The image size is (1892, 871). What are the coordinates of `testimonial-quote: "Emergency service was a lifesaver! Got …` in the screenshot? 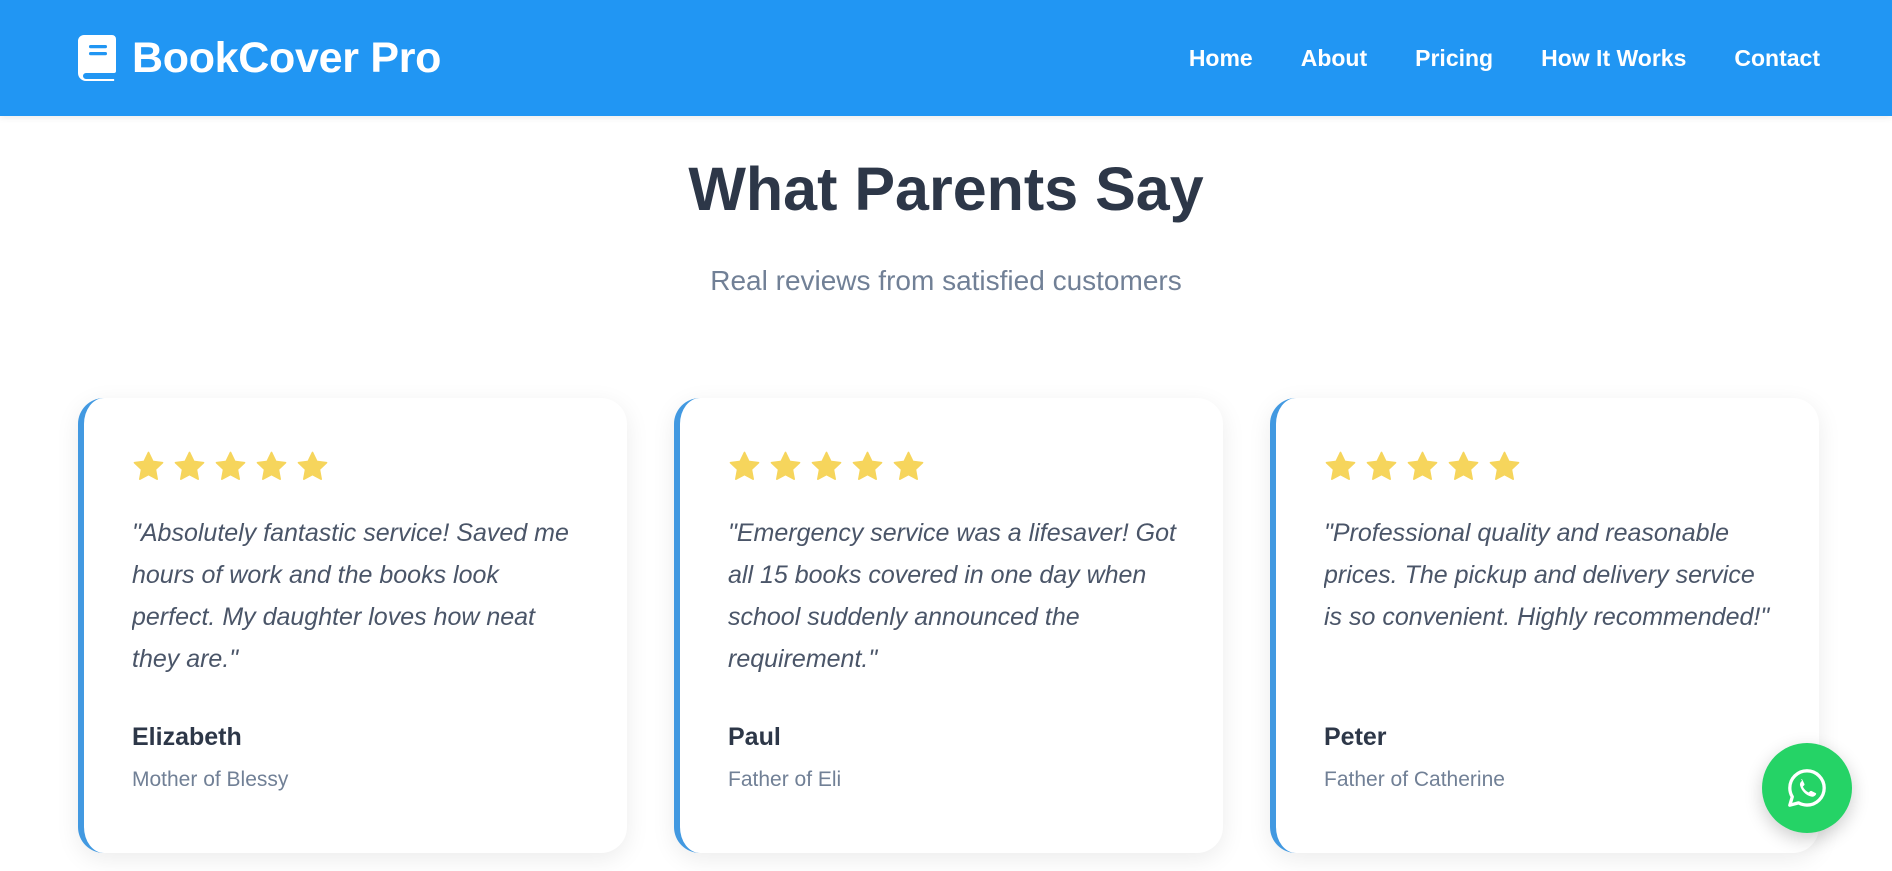 It's located at (952, 596).